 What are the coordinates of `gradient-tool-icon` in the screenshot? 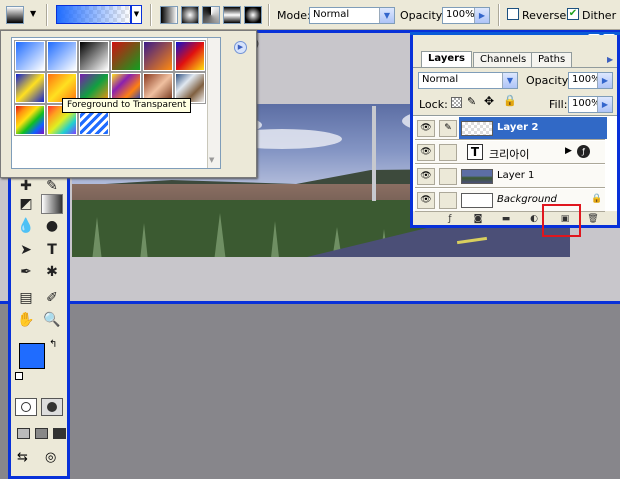 It's located at (52, 204).